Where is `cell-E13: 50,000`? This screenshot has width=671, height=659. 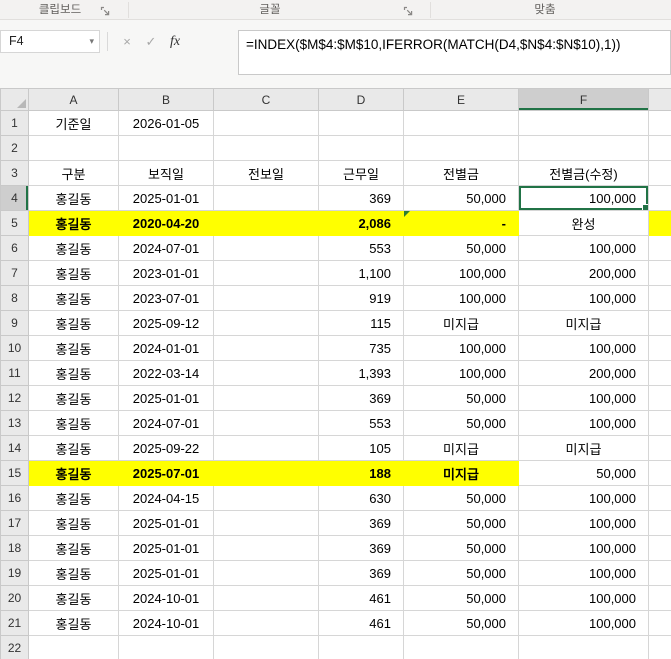 cell-E13: 50,000 is located at coordinates (461, 423).